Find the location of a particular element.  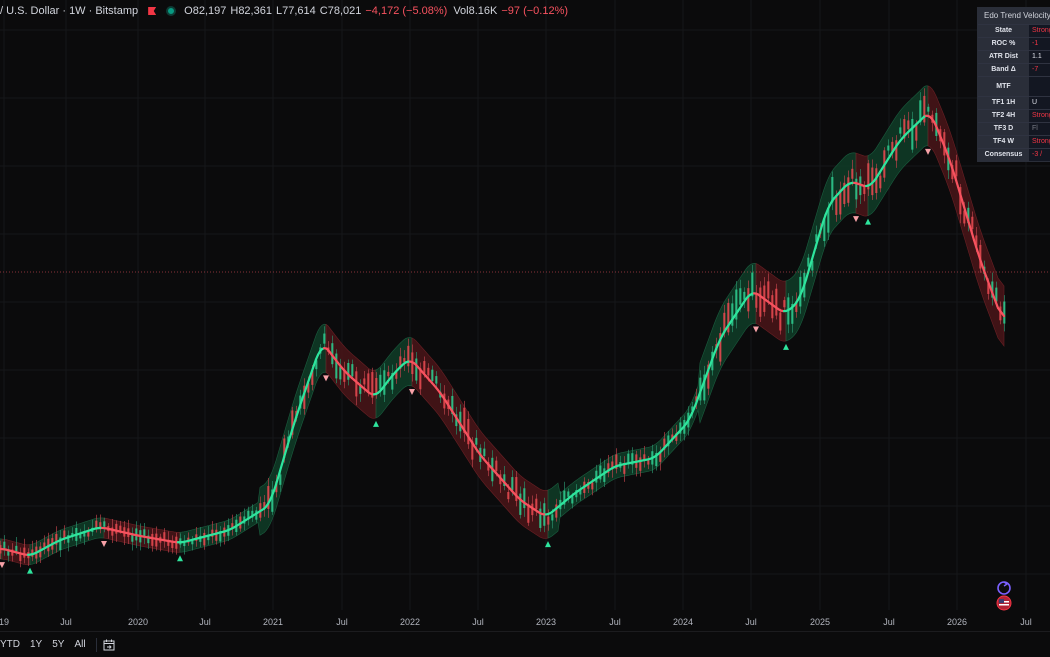

time-axis-label: 2023 is located at coordinates (546, 622).